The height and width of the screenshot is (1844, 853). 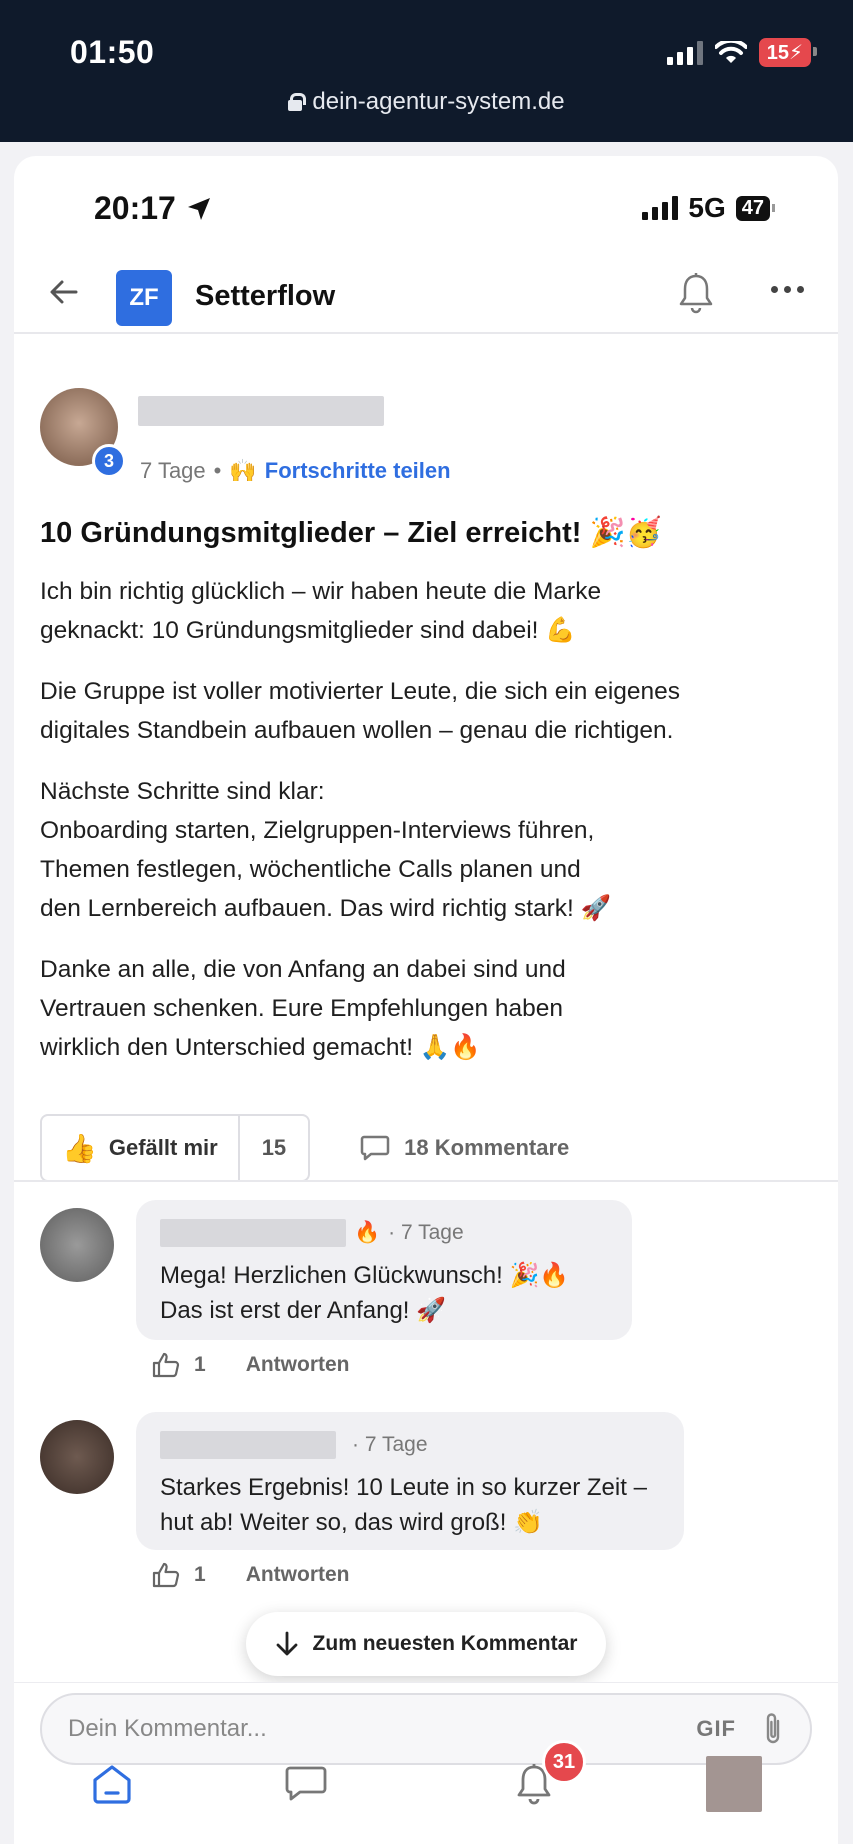 I want to click on inner-signal-icon, so click(x=660, y=208).